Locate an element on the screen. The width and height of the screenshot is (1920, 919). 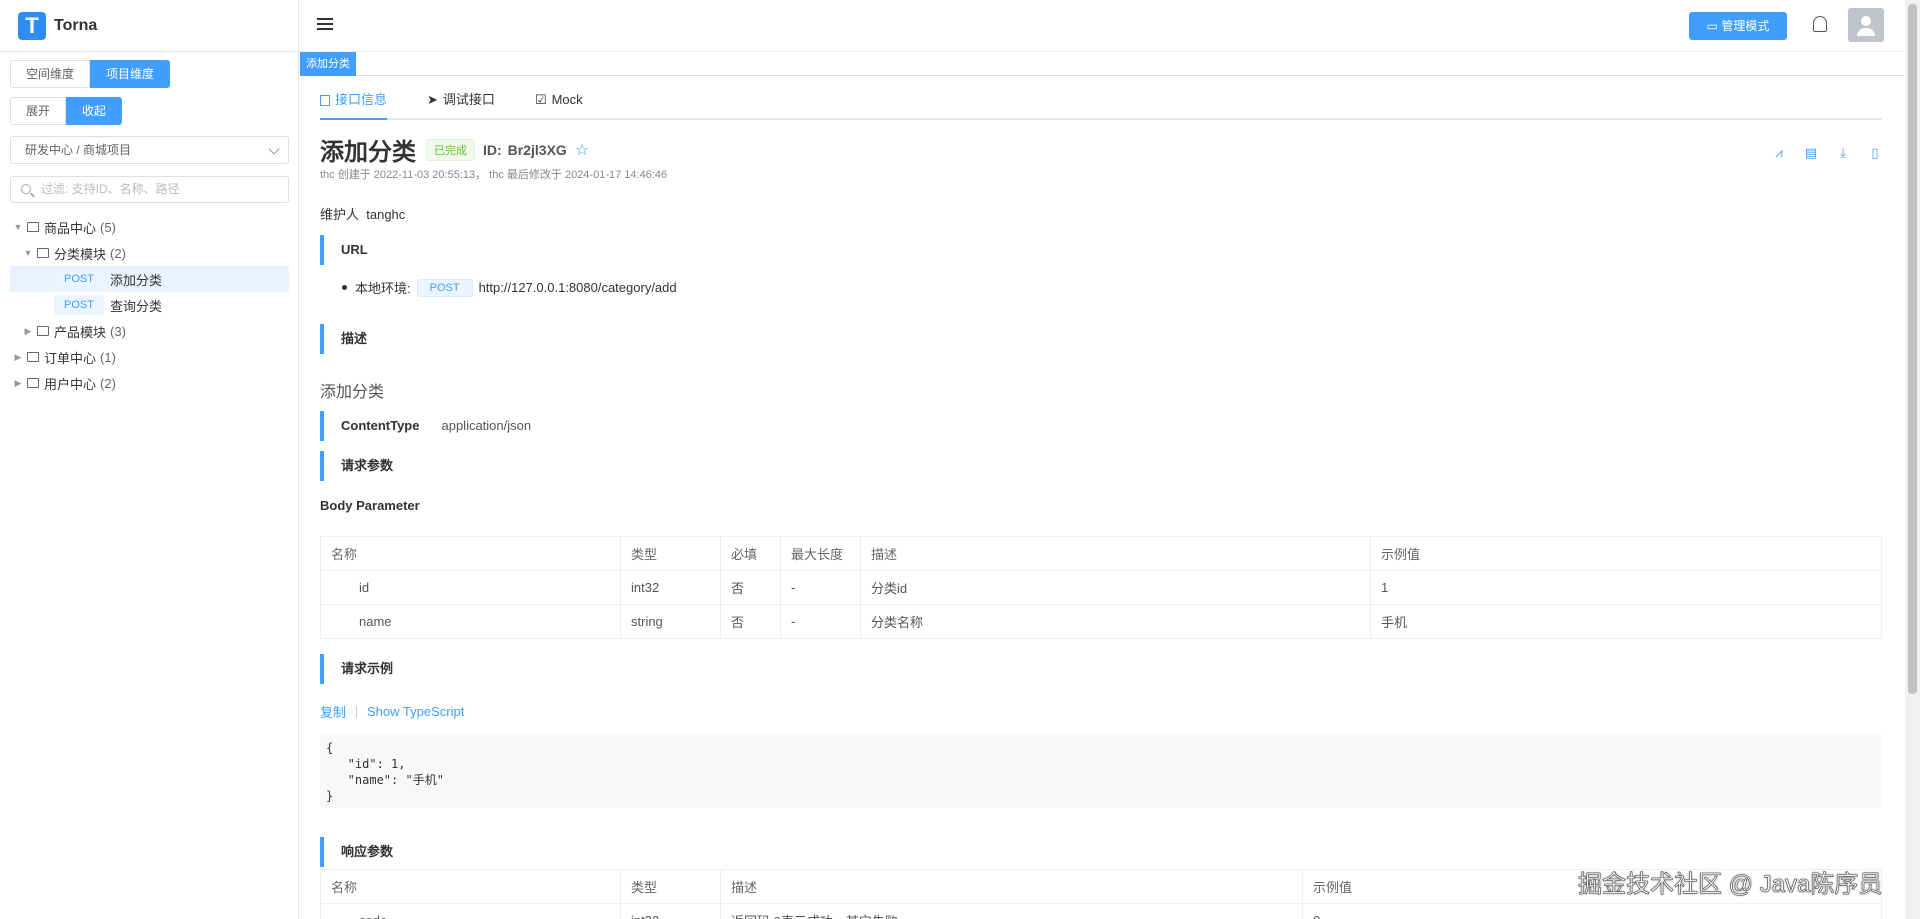
tree-node-user: ▶ 用户中心 (2) is located at coordinates (149, 383).